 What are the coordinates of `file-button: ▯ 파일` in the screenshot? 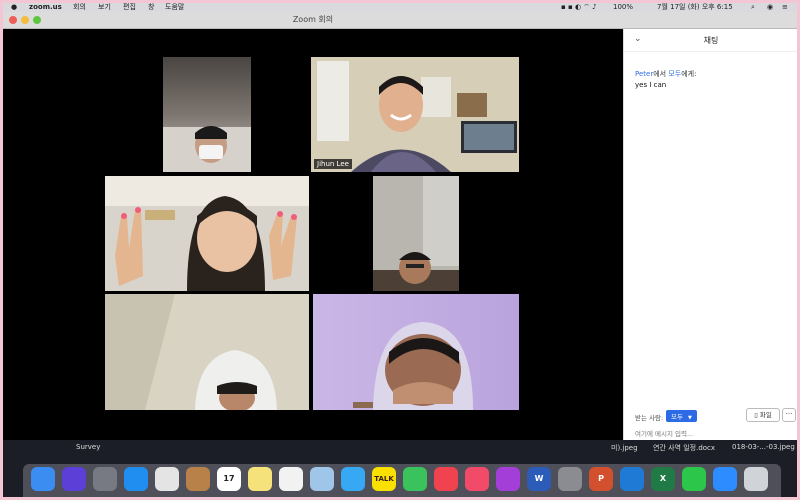 It's located at (763, 415).